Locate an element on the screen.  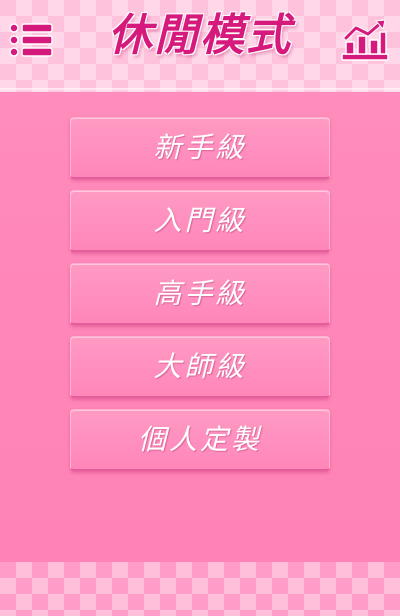
level-button-custom: 個人定製 is located at coordinates (200, 440).